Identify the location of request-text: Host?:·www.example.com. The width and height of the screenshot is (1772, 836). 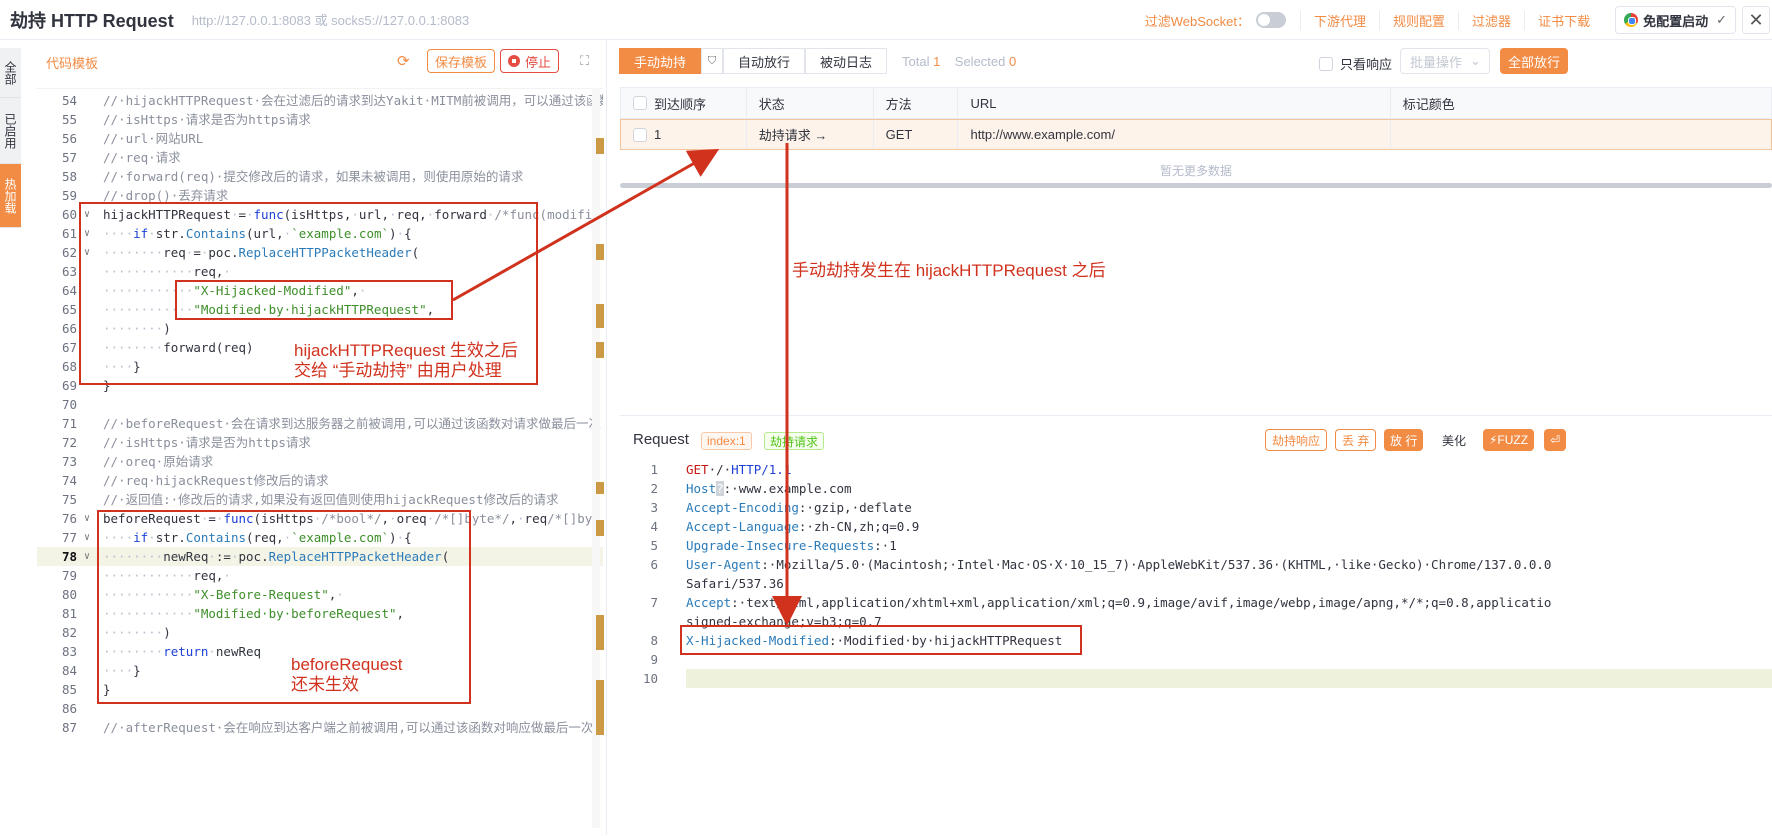
(769, 488).